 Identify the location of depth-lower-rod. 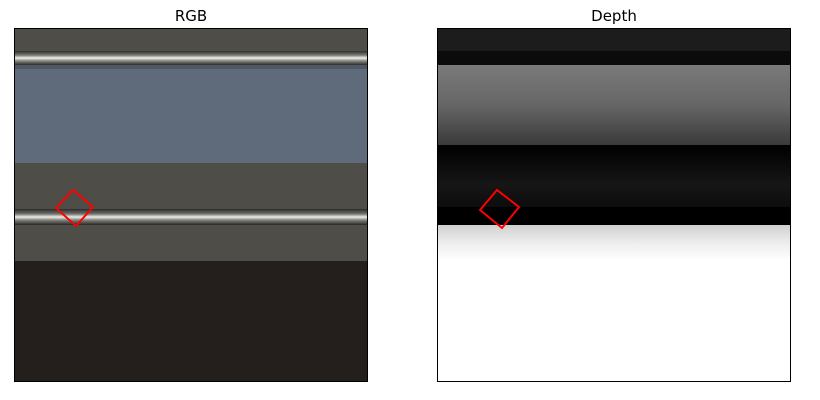
(614, 216).